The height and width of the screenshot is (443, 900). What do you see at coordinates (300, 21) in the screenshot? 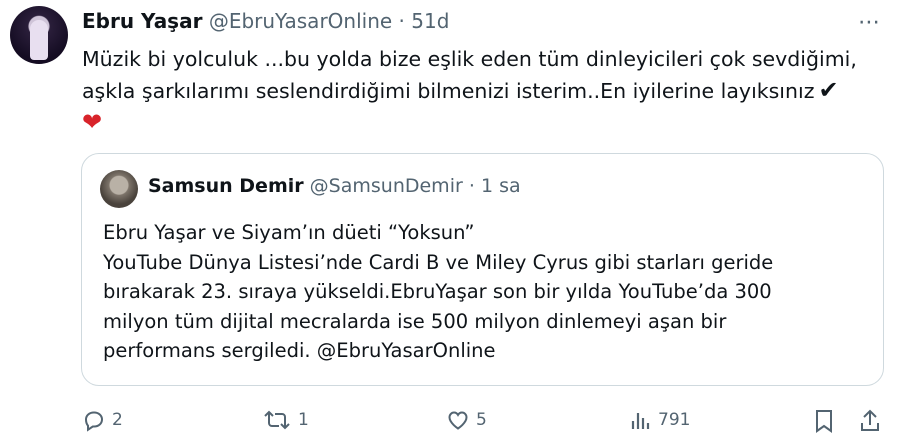
I see `author-handle: @EbruYasarOnline` at bounding box center [300, 21].